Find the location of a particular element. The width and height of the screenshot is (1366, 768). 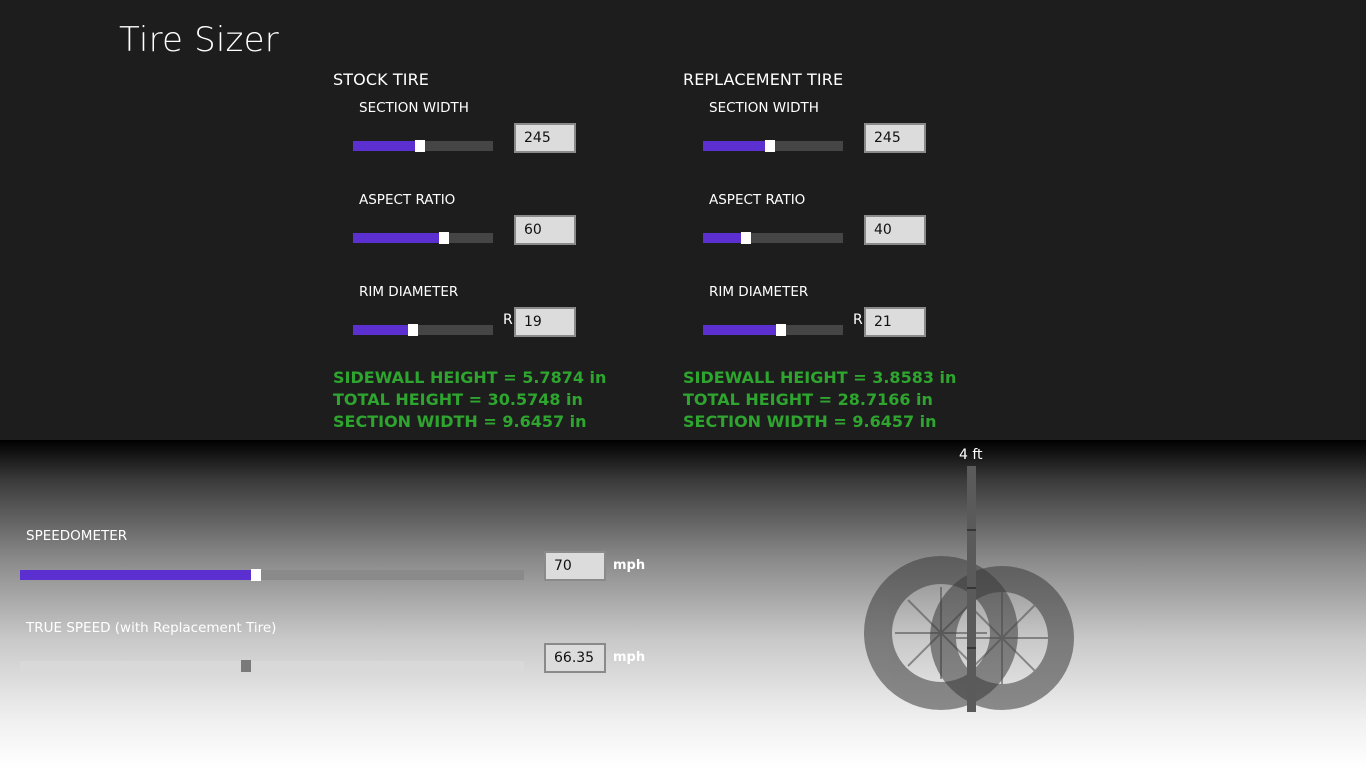

replacement-section-width-result: SECTION WIDTH = 9.6457 in is located at coordinates (810, 421).